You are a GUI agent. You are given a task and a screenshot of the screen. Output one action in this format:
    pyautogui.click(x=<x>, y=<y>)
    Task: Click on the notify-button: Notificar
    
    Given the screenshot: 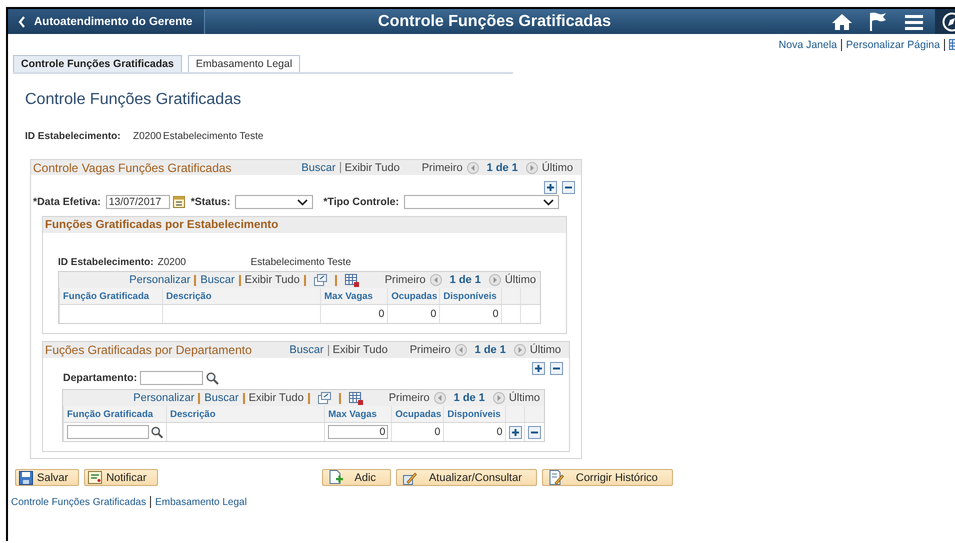 What is the action you would take?
    pyautogui.click(x=121, y=477)
    